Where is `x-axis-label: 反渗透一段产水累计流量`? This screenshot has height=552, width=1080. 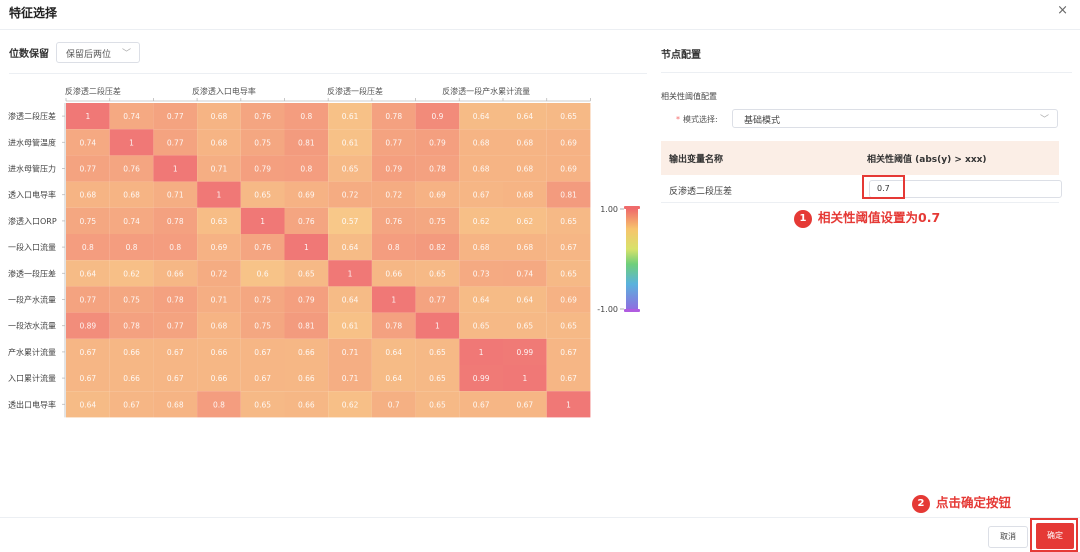 x-axis-label: 反渗透一段产水累计流量 is located at coordinates (486, 91).